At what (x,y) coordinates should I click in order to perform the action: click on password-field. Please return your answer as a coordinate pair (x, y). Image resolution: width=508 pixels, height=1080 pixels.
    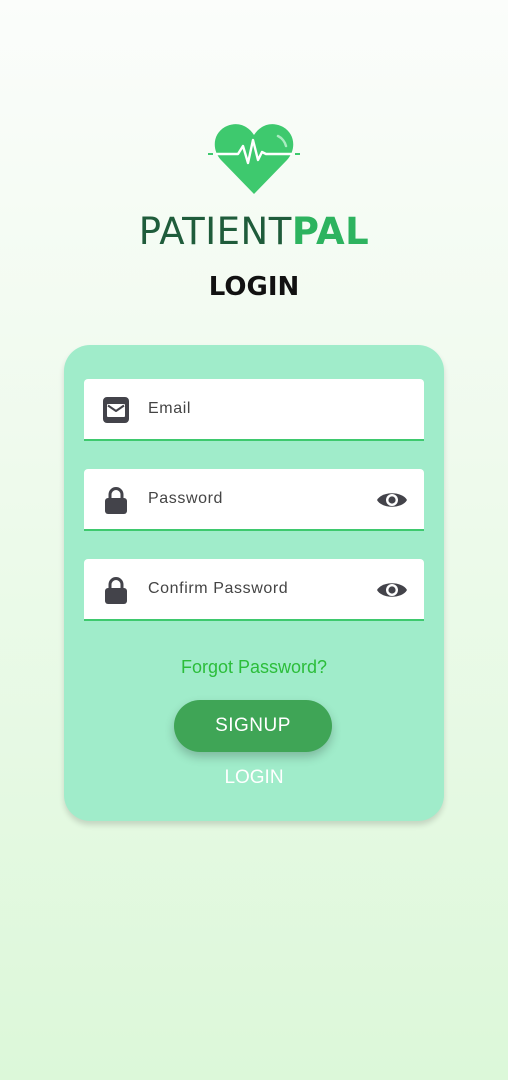
    Looking at the image, I should click on (254, 500).